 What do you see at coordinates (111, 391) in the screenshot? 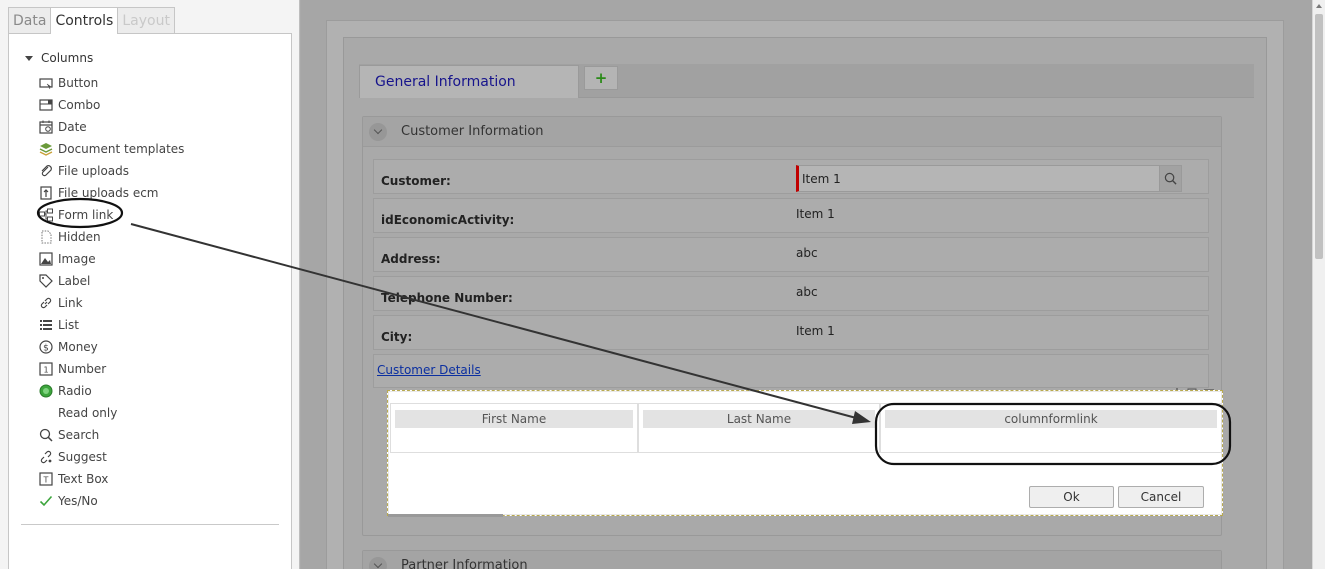
I see `control-item-radio: Radio` at bounding box center [111, 391].